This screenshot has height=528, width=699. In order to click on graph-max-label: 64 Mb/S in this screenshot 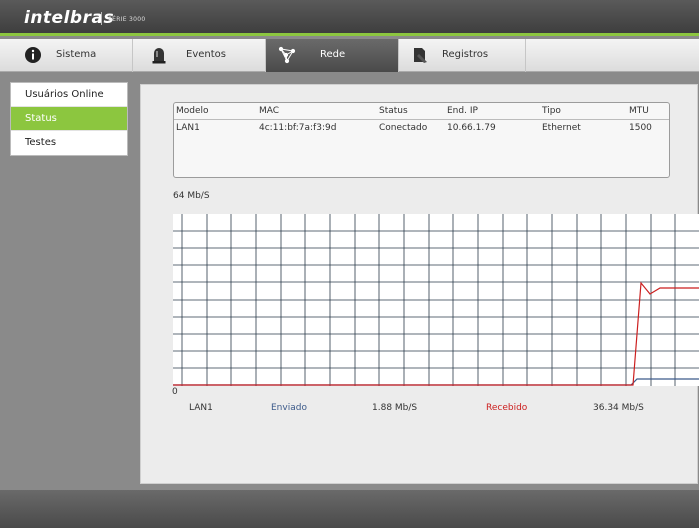, I will do `click(191, 196)`.